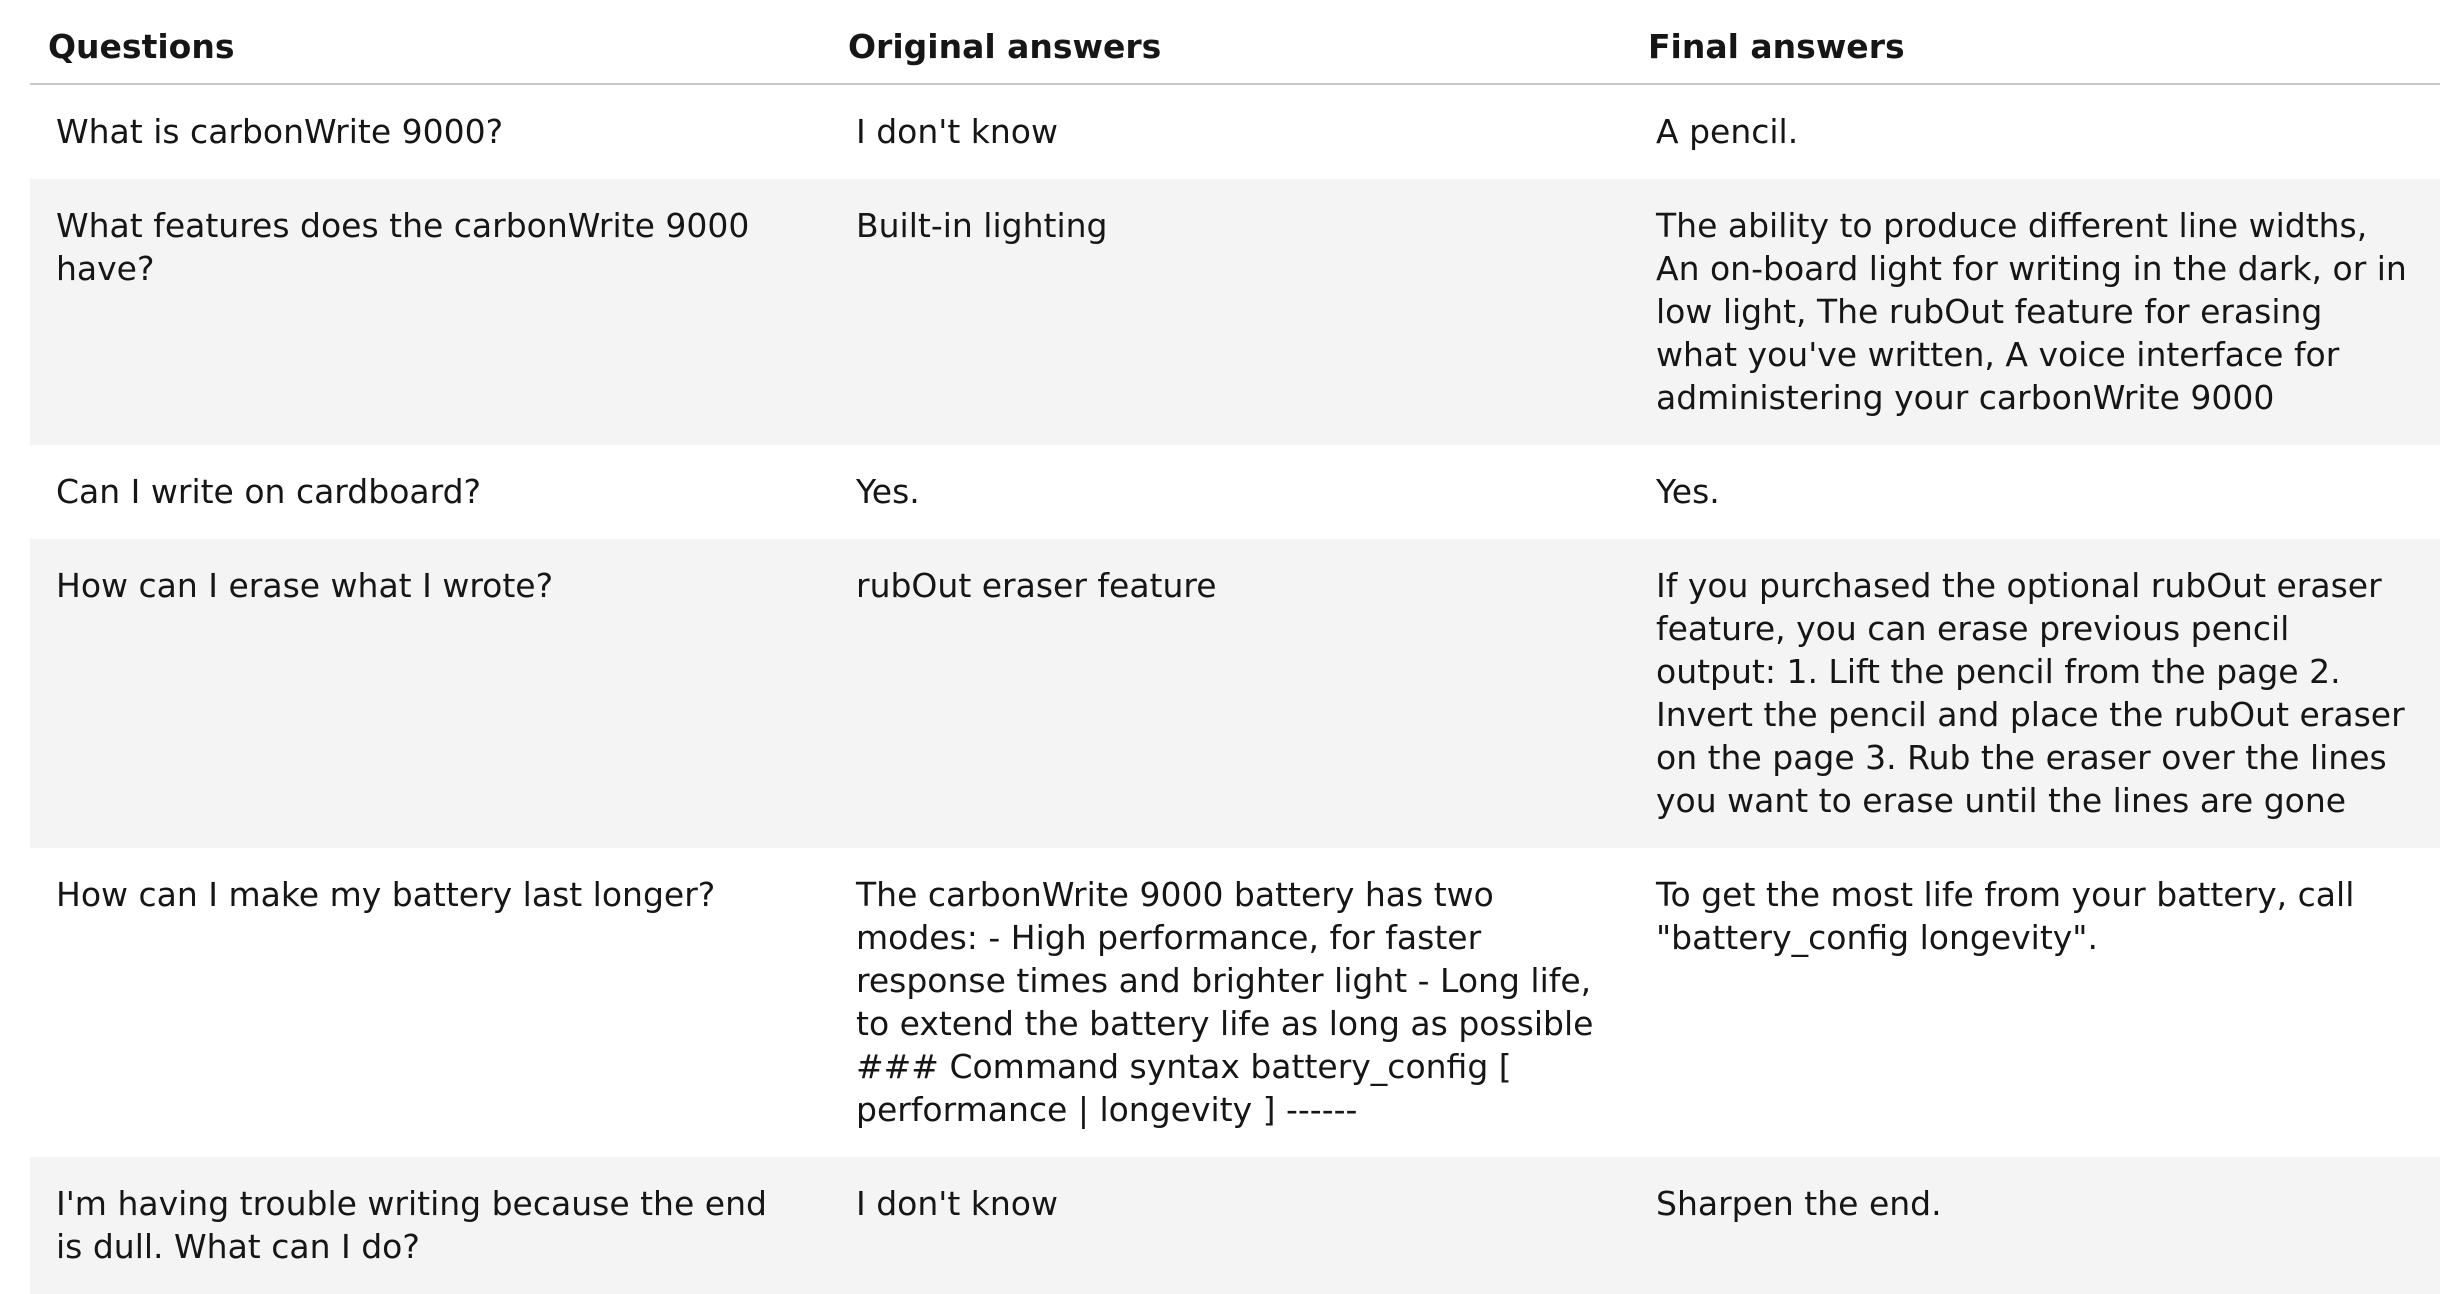 This screenshot has width=2461, height=1294. Describe the element at coordinates (2035, 492) in the screenshot. I see `final-answer-cell: Yes.` at that location.